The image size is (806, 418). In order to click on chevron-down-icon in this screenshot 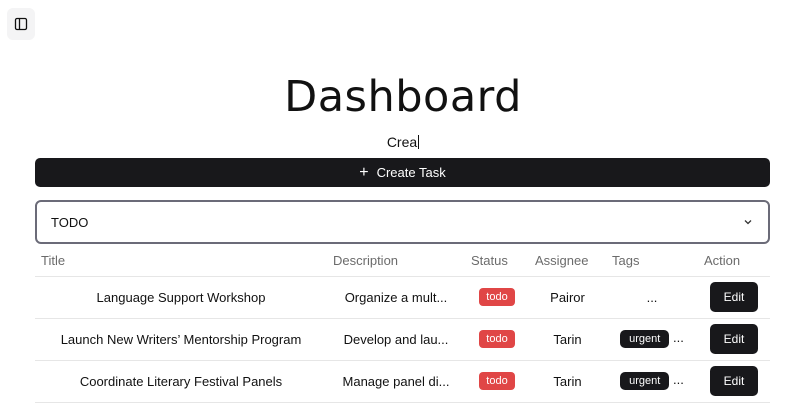, I will do `click(748, 222)`.